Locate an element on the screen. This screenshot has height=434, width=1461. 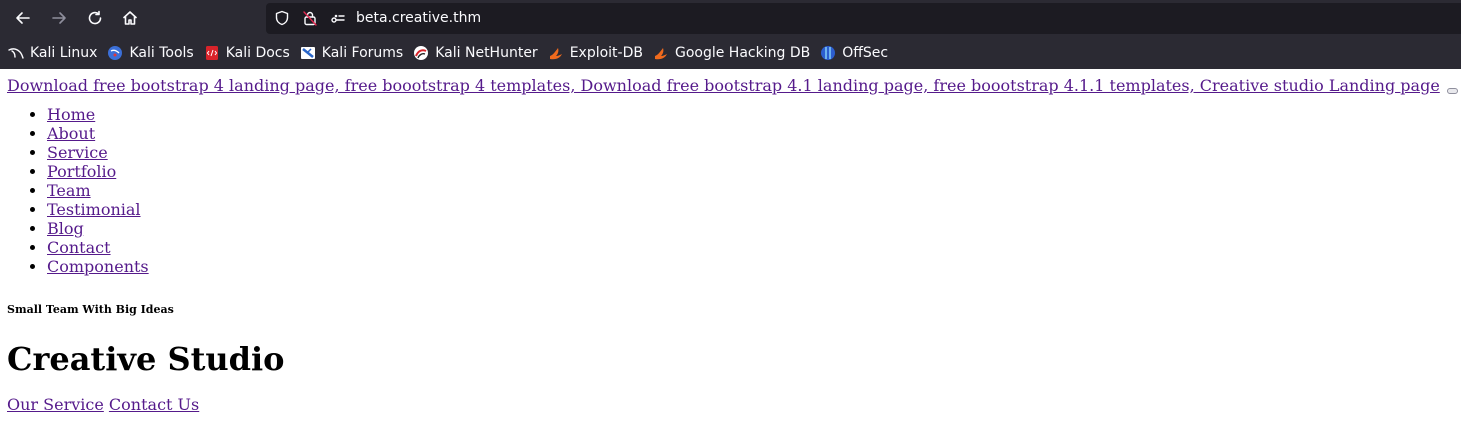
nav-item-blog: Blog is located at coordinates (754, 228).